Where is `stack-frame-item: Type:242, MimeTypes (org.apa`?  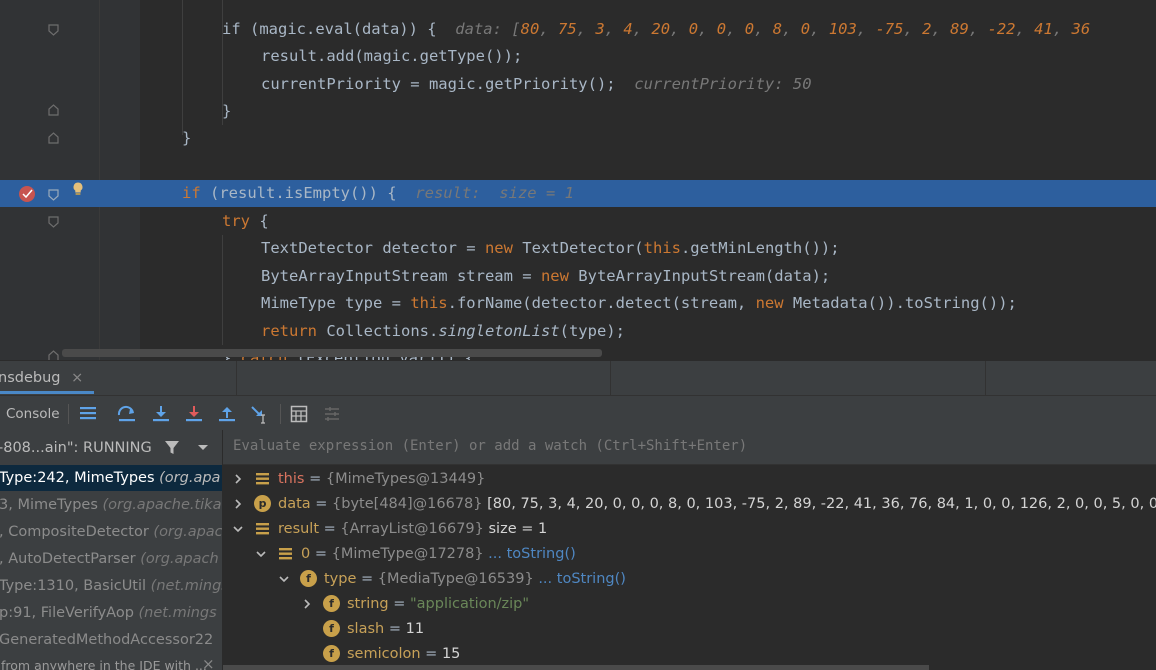
stack-frame-item: Type:242, MimeTypes (org.apa is located at coordinates (111, 478).